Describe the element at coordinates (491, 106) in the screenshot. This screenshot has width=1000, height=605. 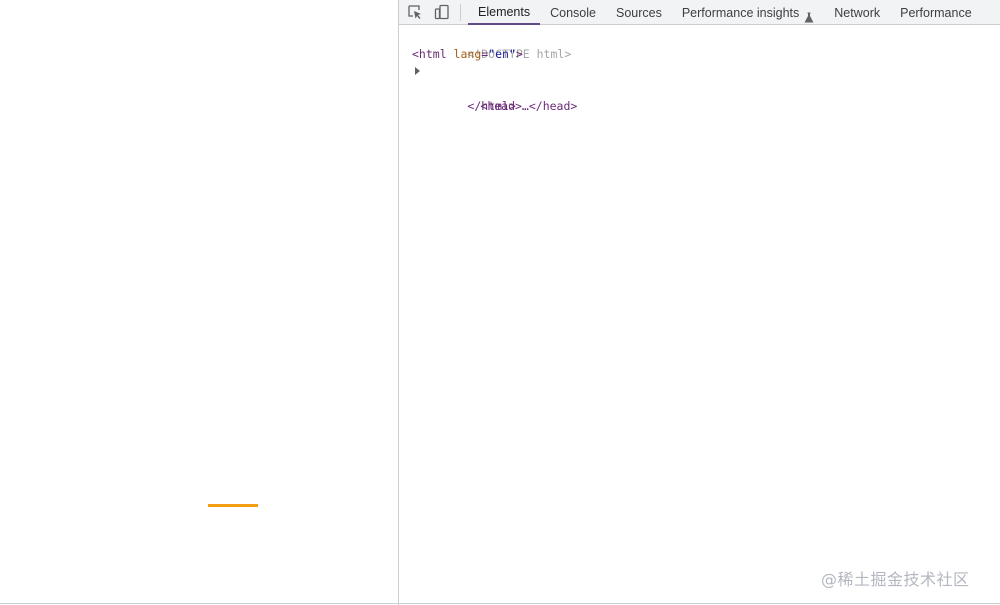
I see `html-tag-close: </html>` at that location.